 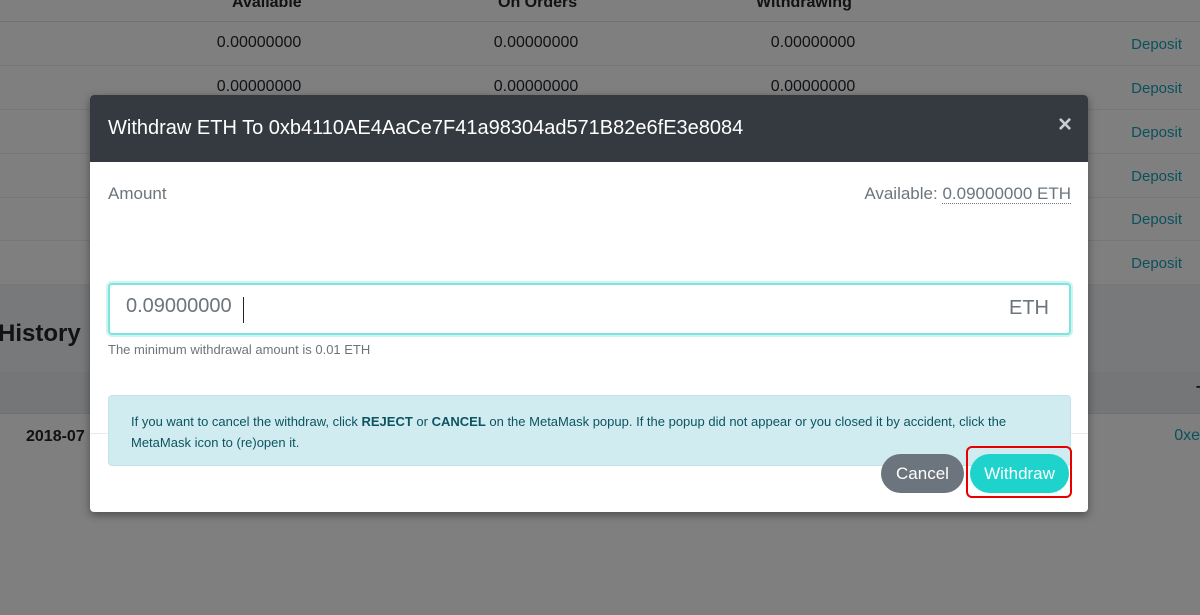 I want to click on alert-reject-keyword: REJECT, so click(x=387, y=421).